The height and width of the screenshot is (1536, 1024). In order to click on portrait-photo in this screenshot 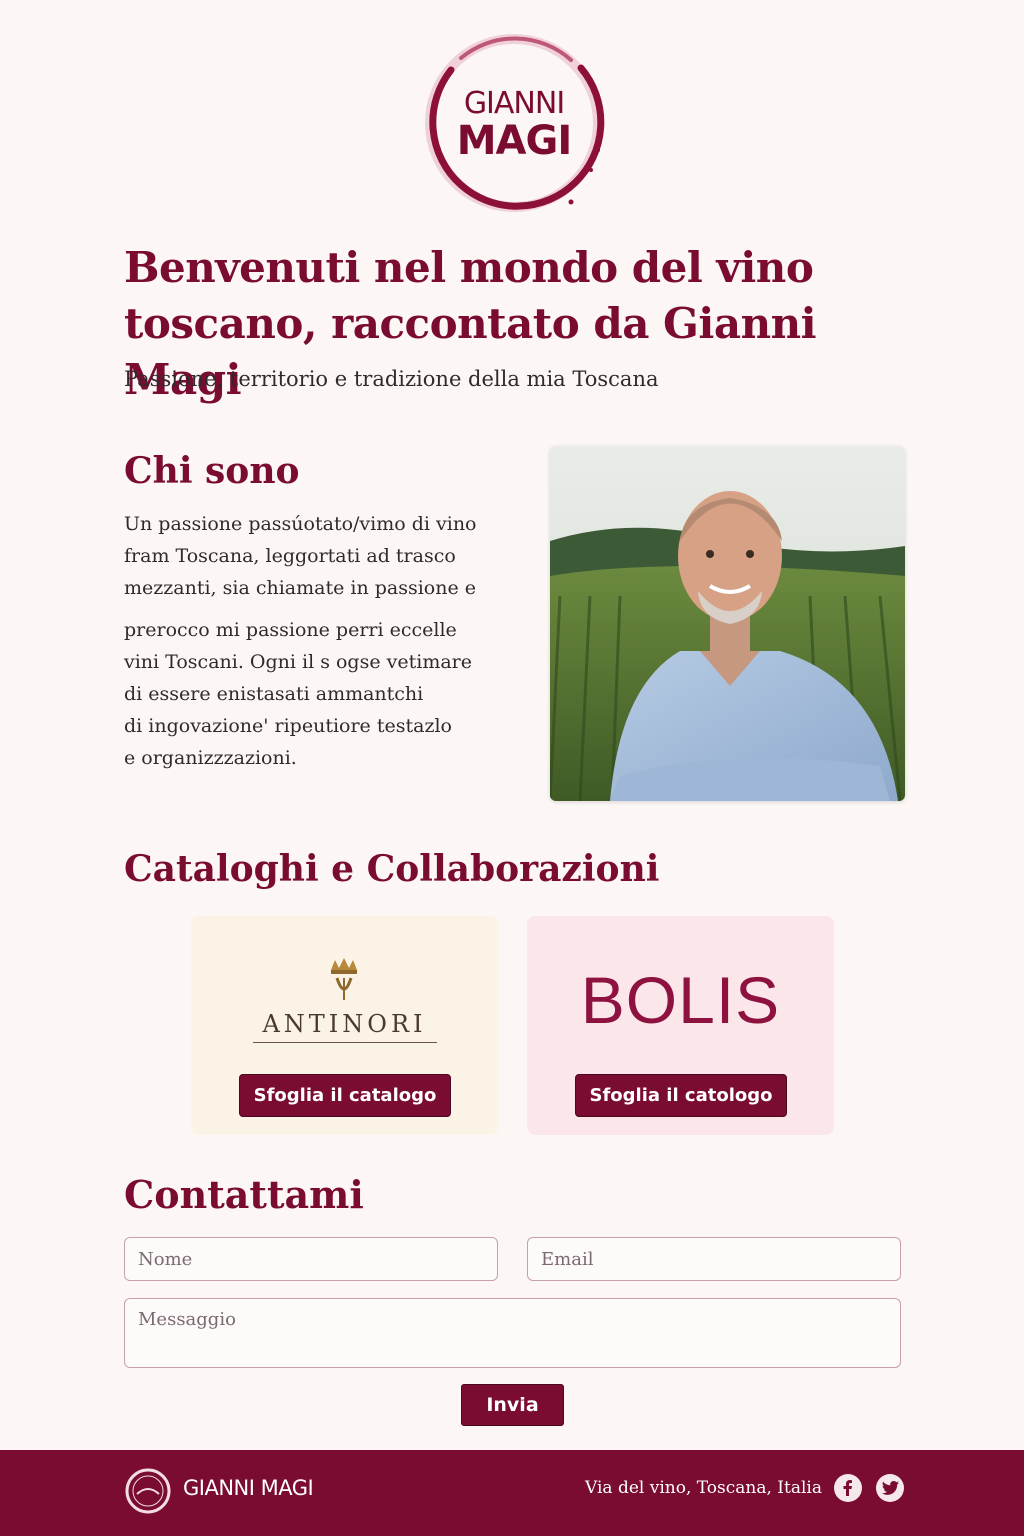, I will do `click(727, 623)`.